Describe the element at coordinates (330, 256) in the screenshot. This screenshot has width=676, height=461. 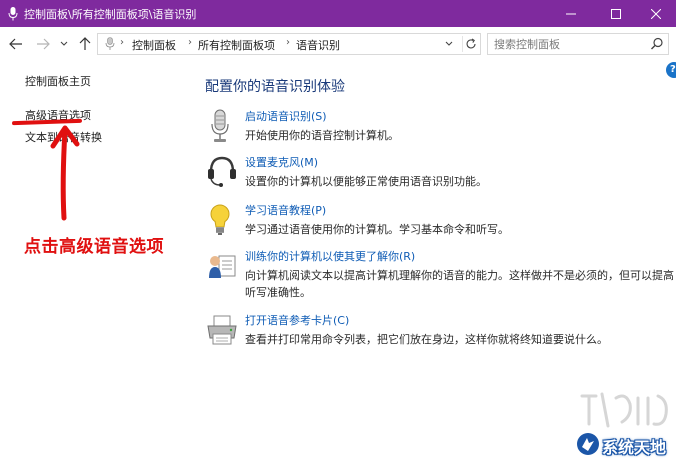
I see `task-link: 训练你的计算机以使其更了解你(R)` at that location.